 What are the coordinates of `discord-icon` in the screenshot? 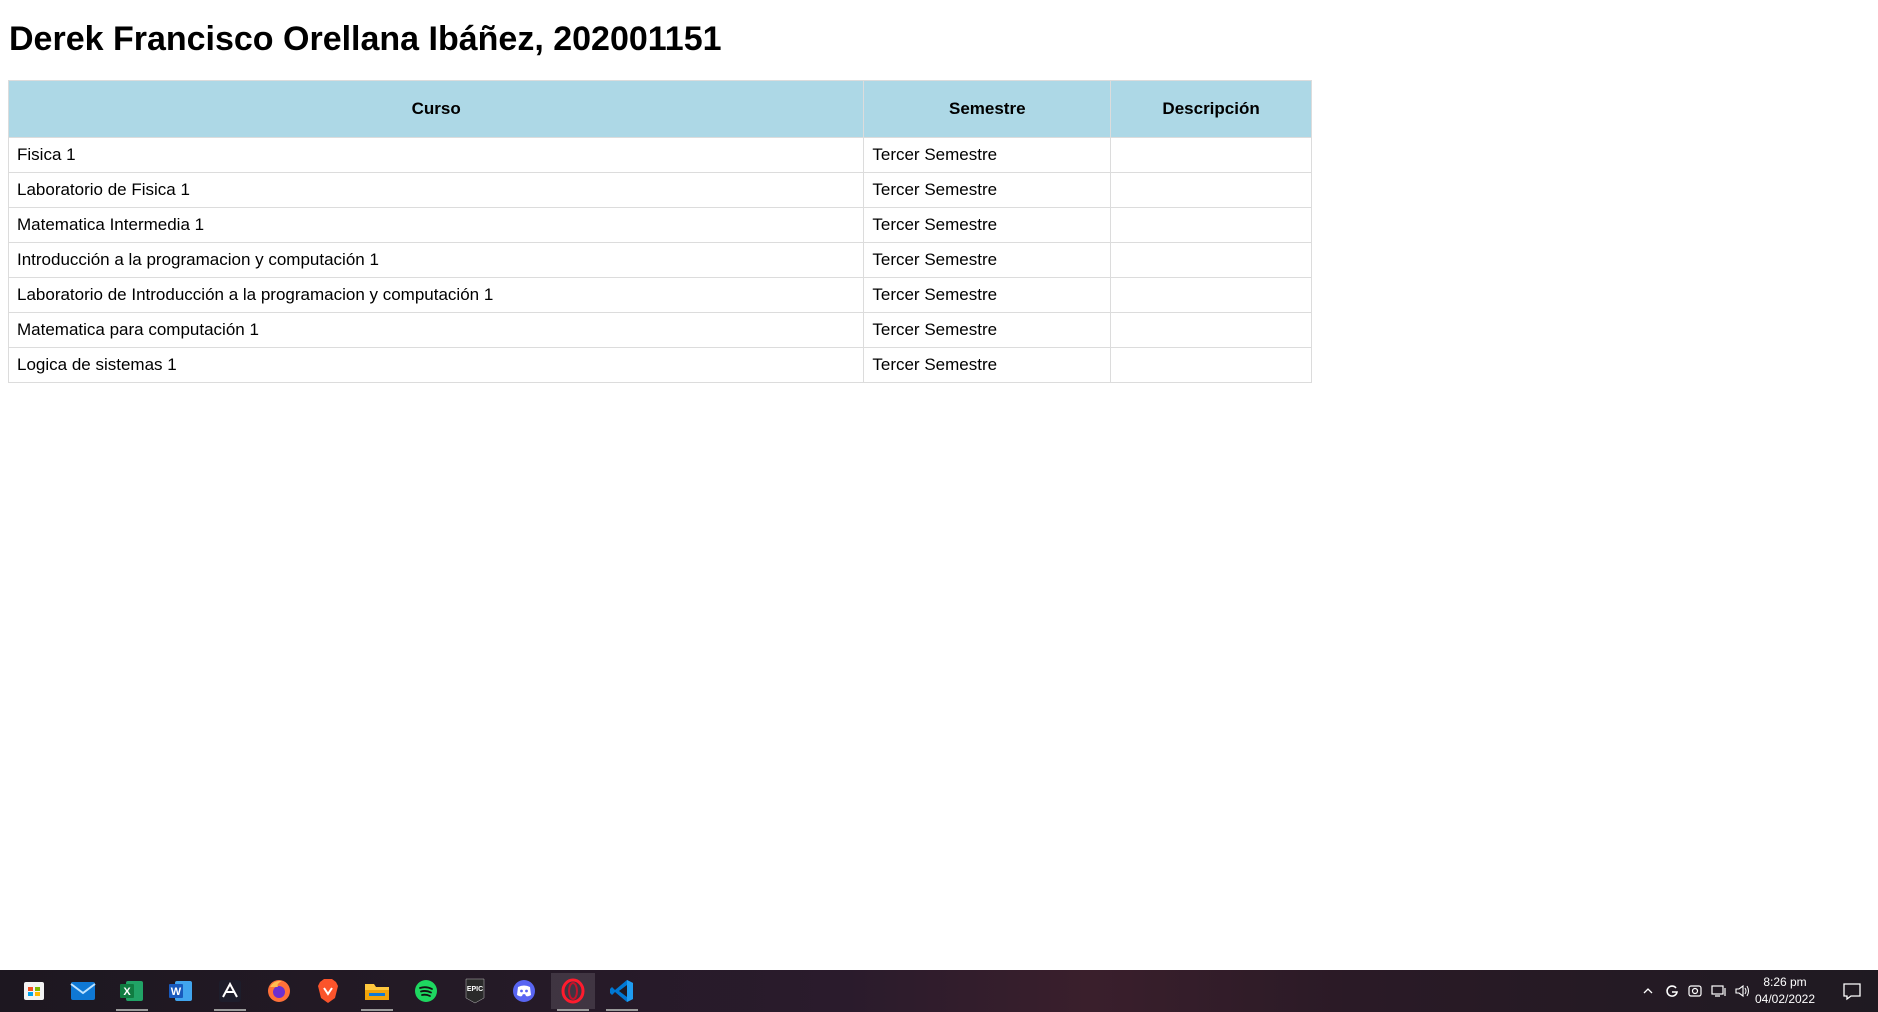 It's located at (524, 991).